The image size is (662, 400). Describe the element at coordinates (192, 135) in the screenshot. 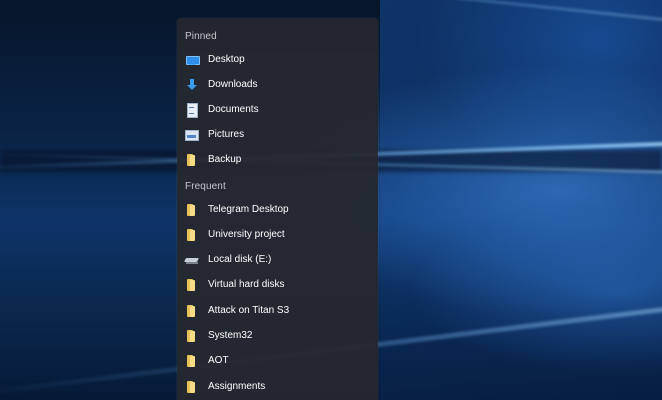

I see `pictures-icon` at that location.